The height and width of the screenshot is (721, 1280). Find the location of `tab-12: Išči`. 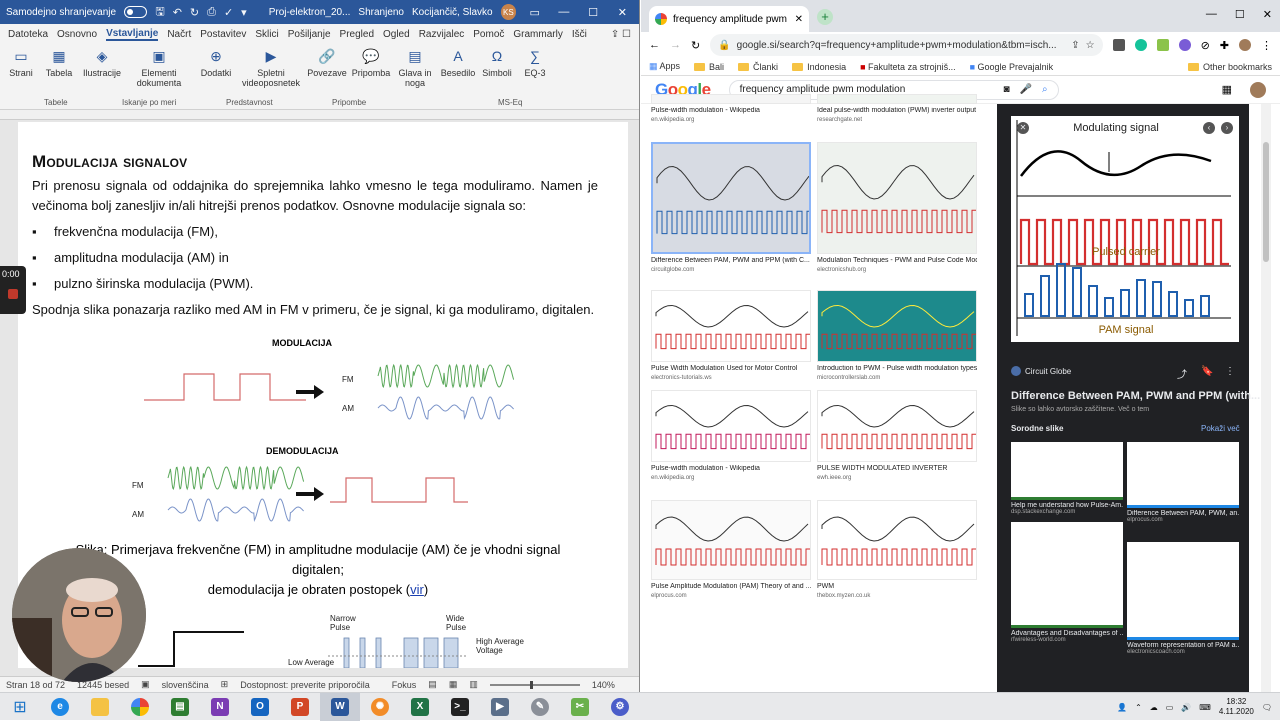

tab-12: Išči is located at coordinates (579, 34).